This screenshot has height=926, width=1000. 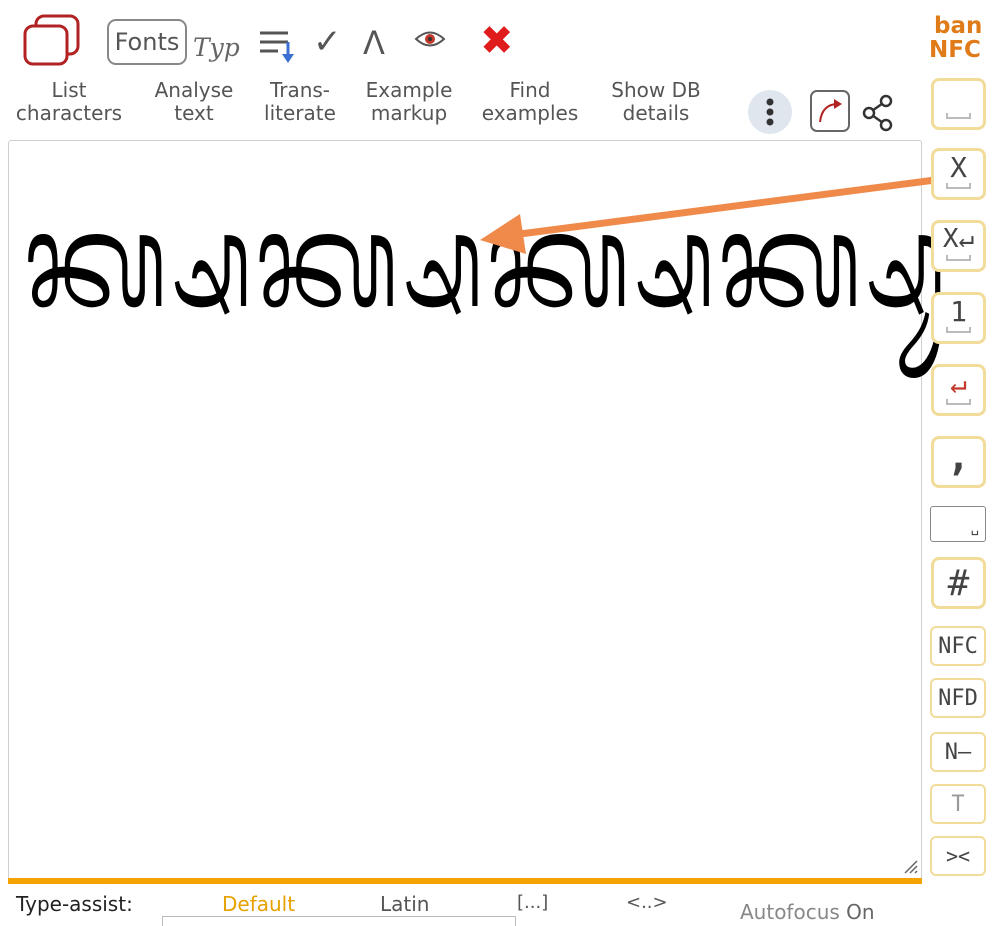 I want to click on hash-button: #, so click(x=958, y=583).